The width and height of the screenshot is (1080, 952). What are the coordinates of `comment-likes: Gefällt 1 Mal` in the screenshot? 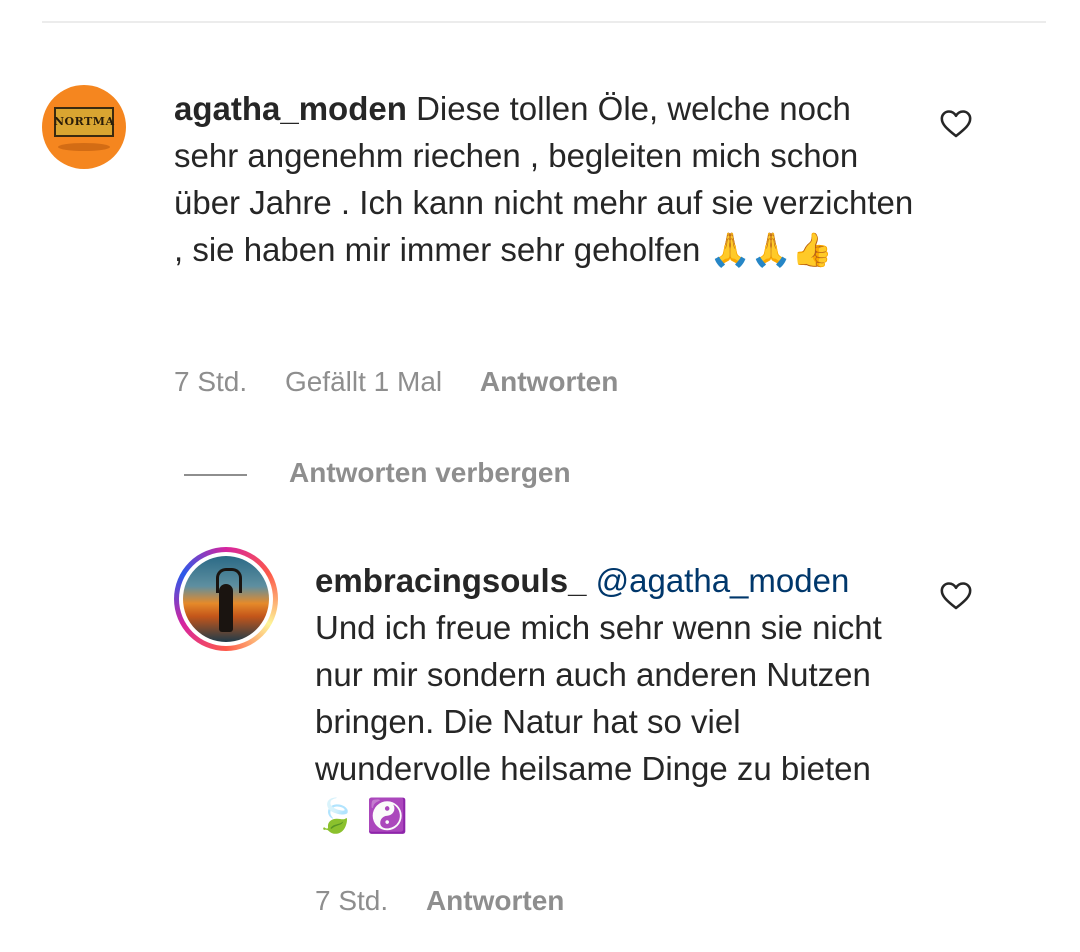 It's located at (363, 381).